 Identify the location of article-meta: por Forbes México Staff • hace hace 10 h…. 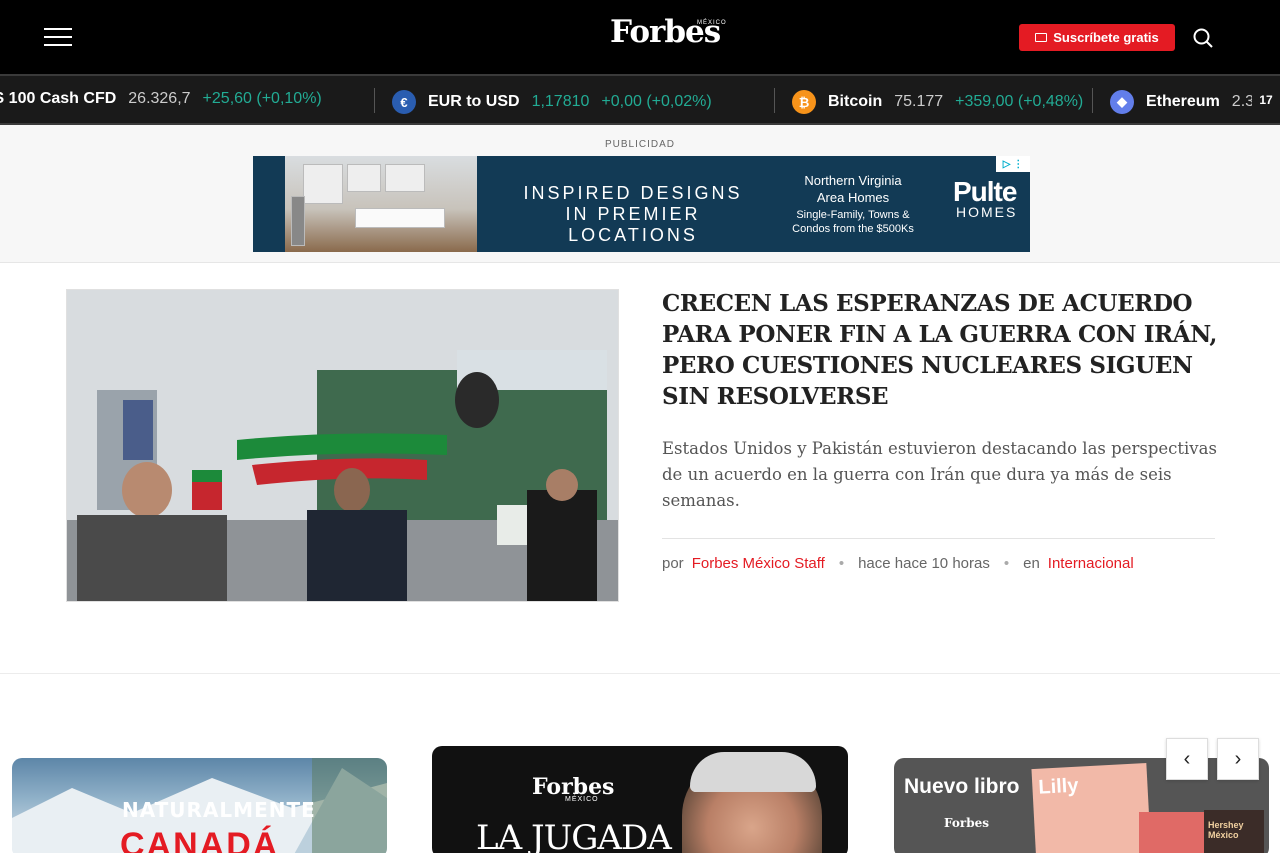
(898, 563).